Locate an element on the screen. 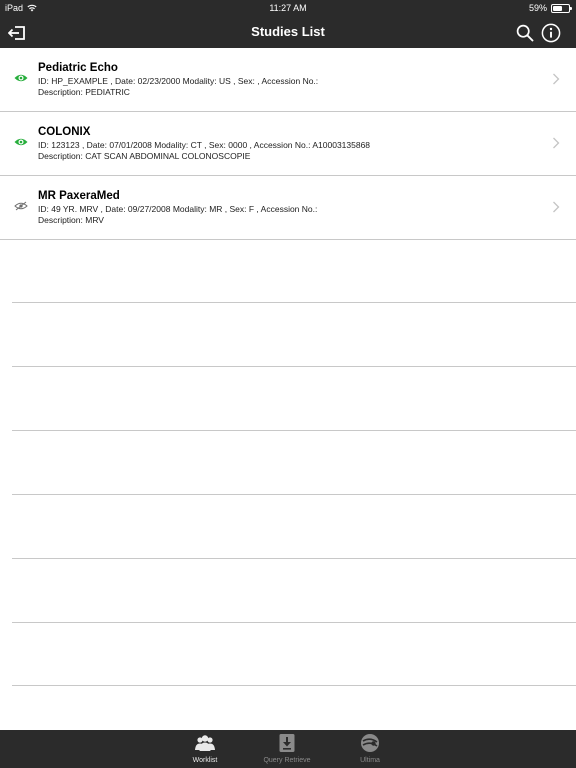 The height and width of the screenshot is (768, 576). tab-label: Worklist is located at coordinates (205, 760).